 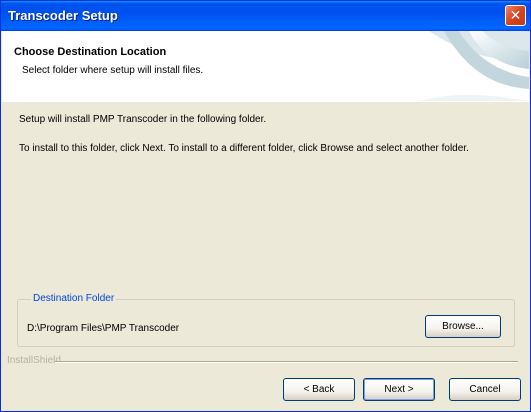 I want to click on close-button: ✕, so click(x=515, y=15).